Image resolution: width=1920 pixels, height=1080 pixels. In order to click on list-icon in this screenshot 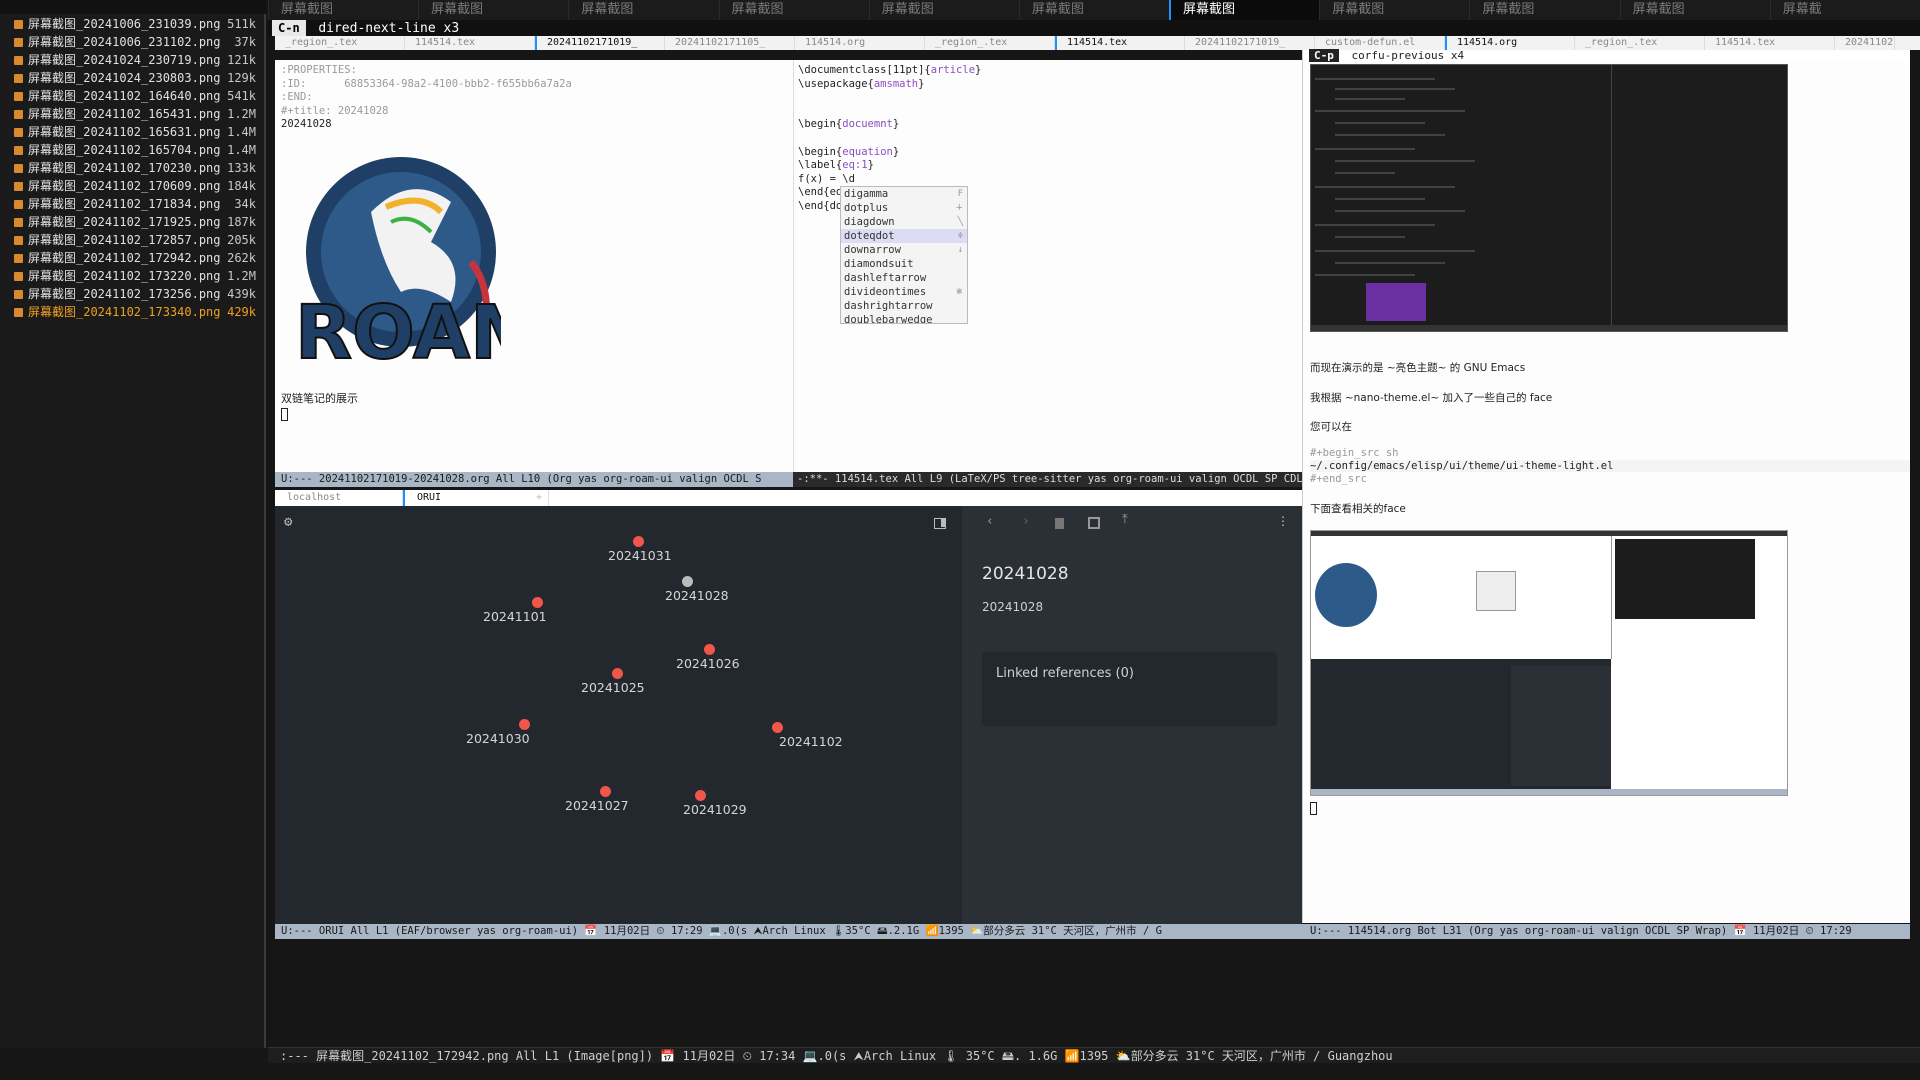, I will do `click(1094, 523)`.